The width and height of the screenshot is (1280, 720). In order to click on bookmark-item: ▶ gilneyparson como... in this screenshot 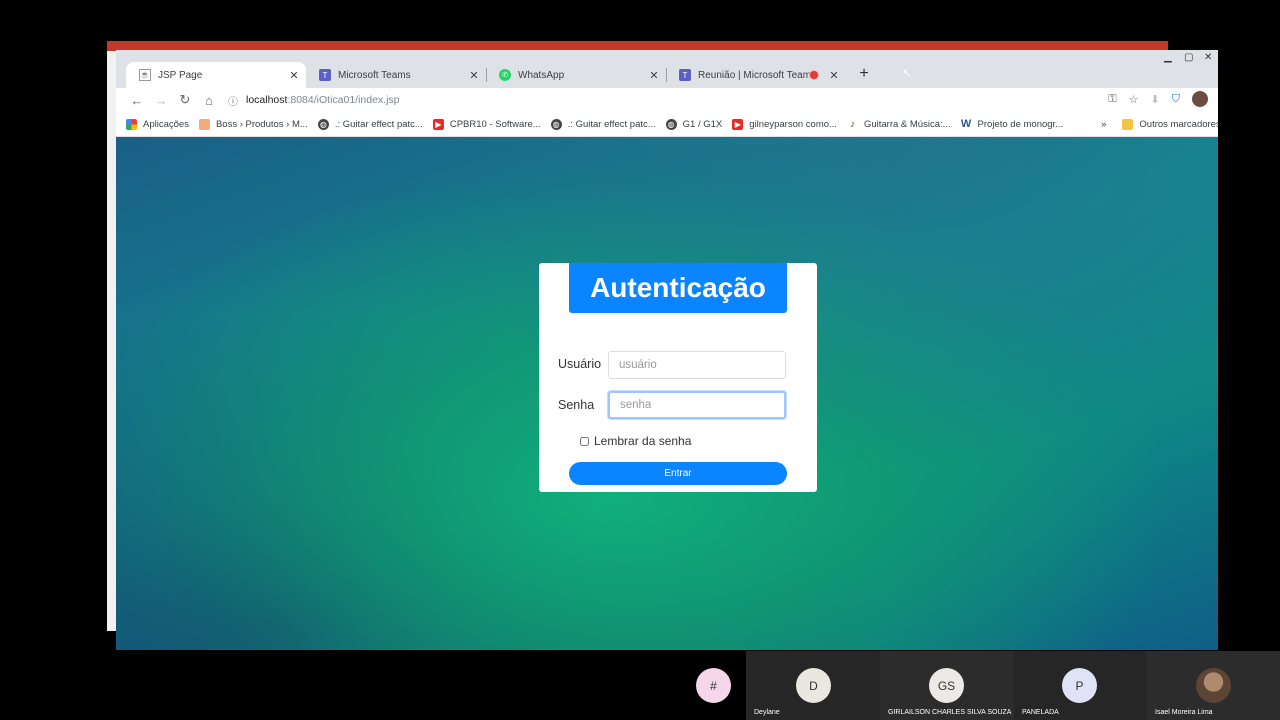, I will do `click(784, 124)`.